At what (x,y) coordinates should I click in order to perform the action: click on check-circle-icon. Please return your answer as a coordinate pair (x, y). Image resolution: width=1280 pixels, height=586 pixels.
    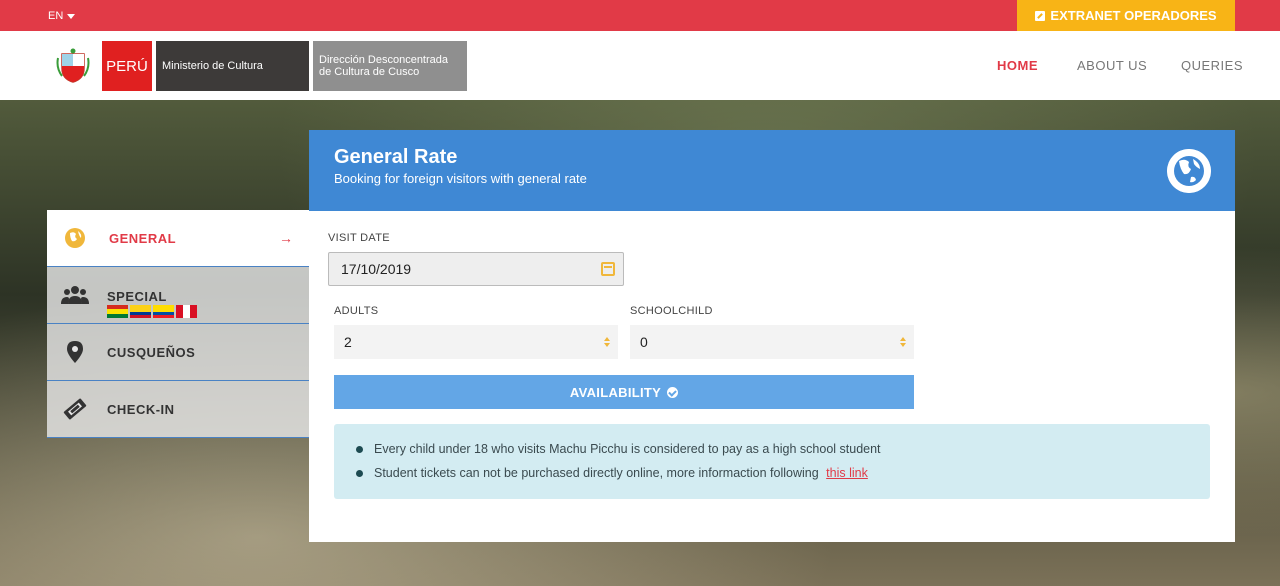
    Looking at the image, I should click on (673, 392).